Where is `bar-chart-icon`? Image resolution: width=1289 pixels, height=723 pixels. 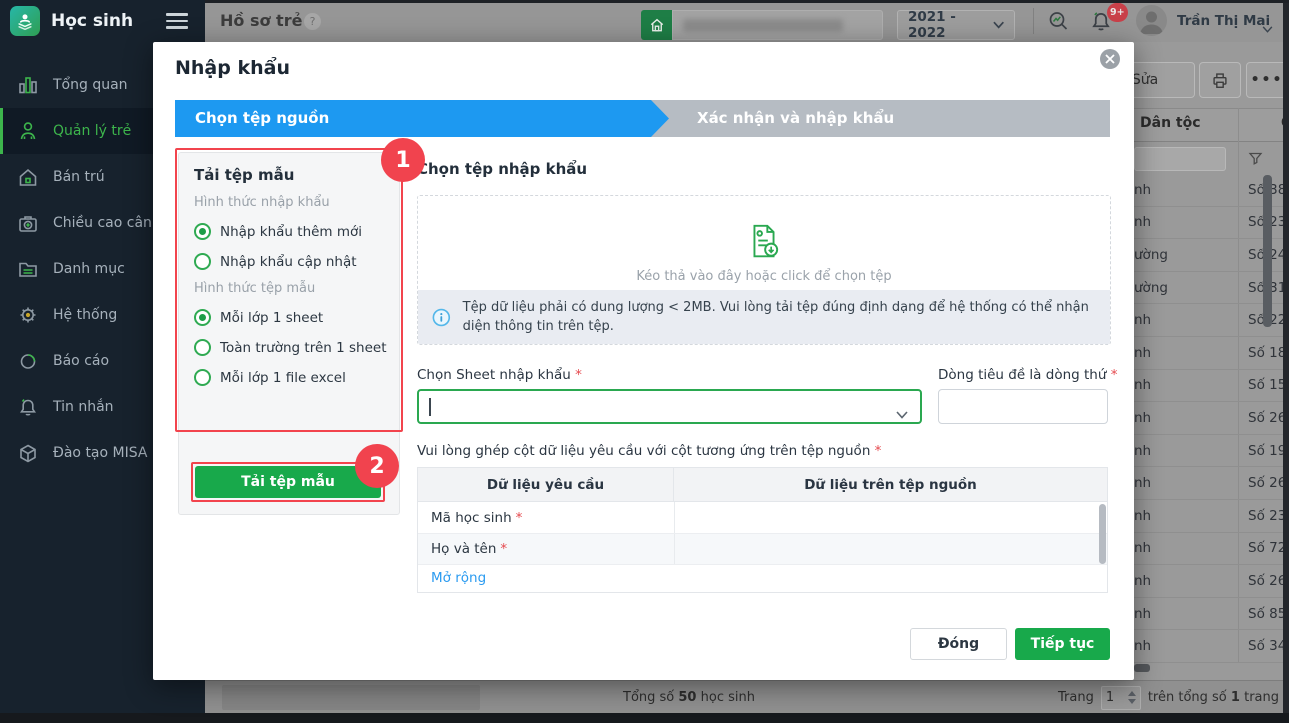 bar-chart-icon is located at coordinates (29, 85).